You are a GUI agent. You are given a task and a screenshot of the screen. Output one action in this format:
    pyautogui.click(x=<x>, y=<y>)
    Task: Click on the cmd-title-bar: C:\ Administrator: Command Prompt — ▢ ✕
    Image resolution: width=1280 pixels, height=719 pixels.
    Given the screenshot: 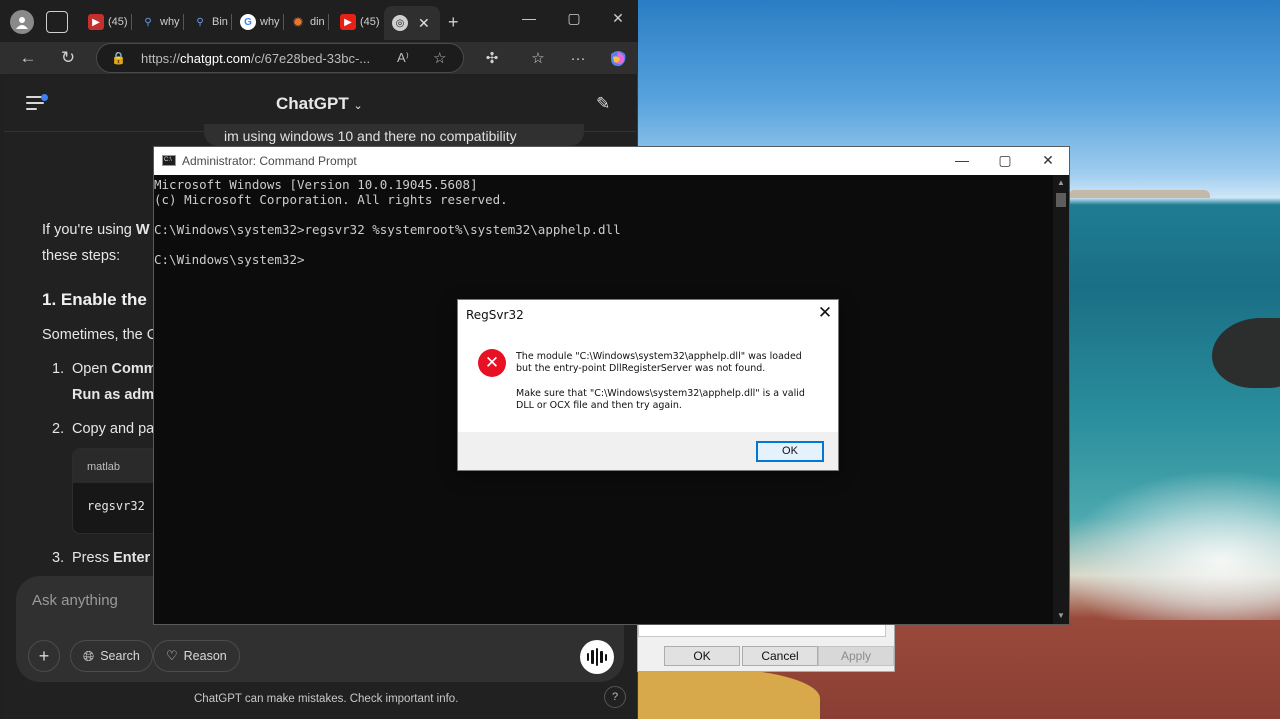 What is the action you would take?
    pyautogui.click(x=611, y=161)
    